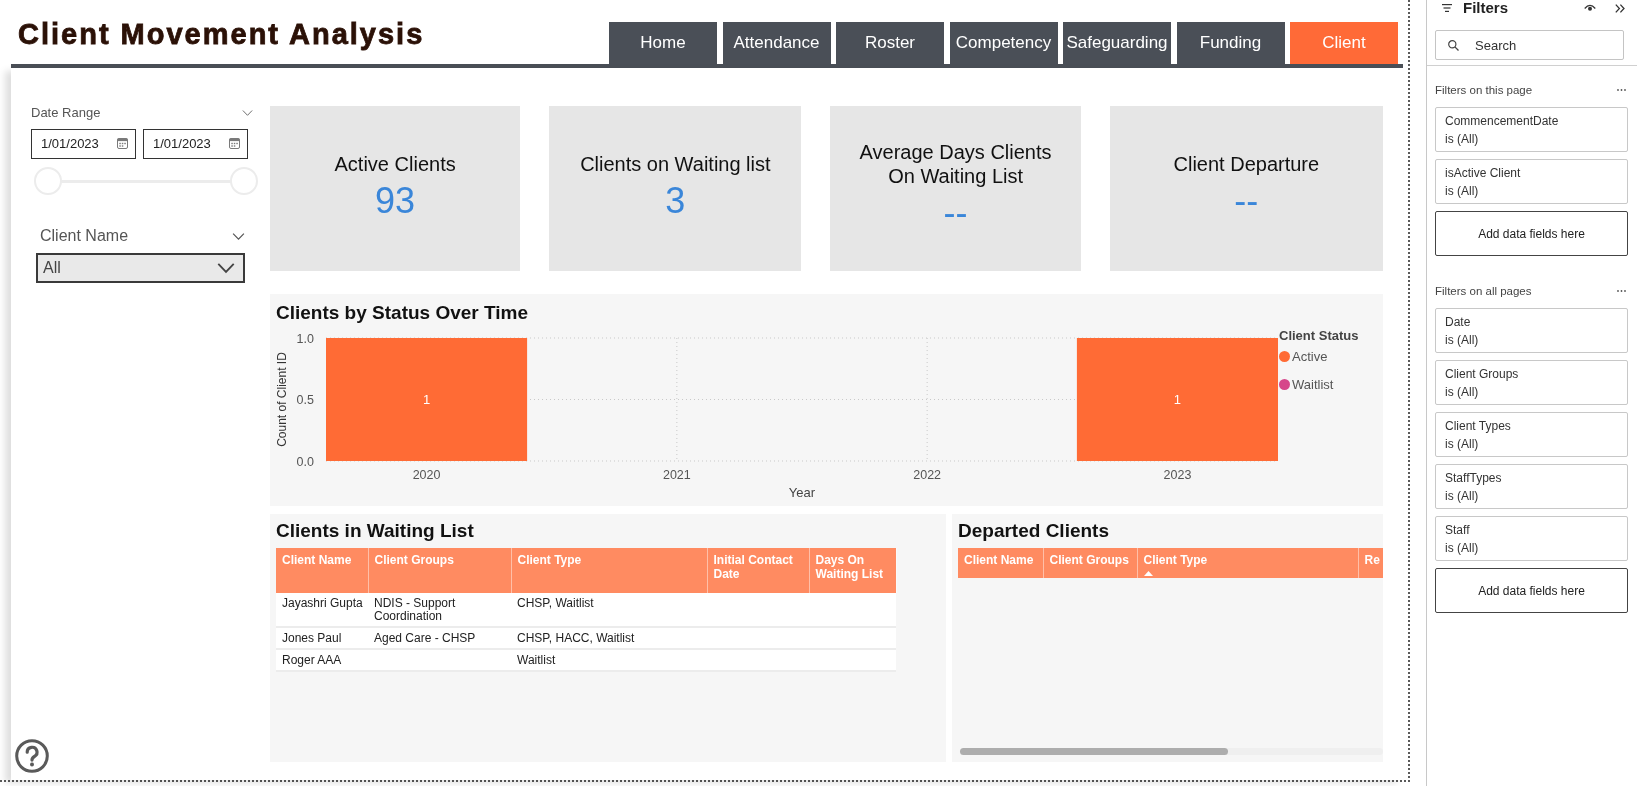  Describe the element at coordinates (84, 236) in the screenshot. I see `slicer-label: Client Name` at that location.